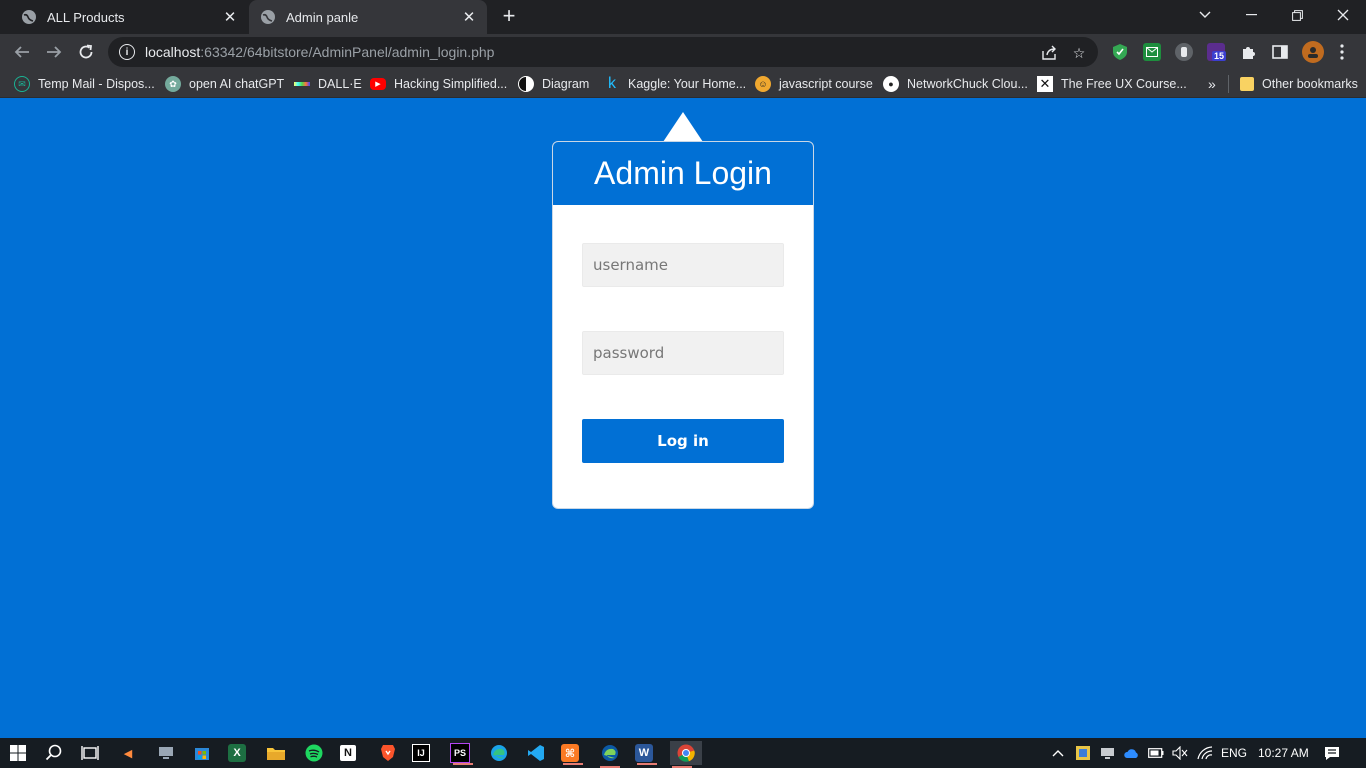  Describe the element at coordinates (22, 52) in the screenshot. I see `back-button` at that location.